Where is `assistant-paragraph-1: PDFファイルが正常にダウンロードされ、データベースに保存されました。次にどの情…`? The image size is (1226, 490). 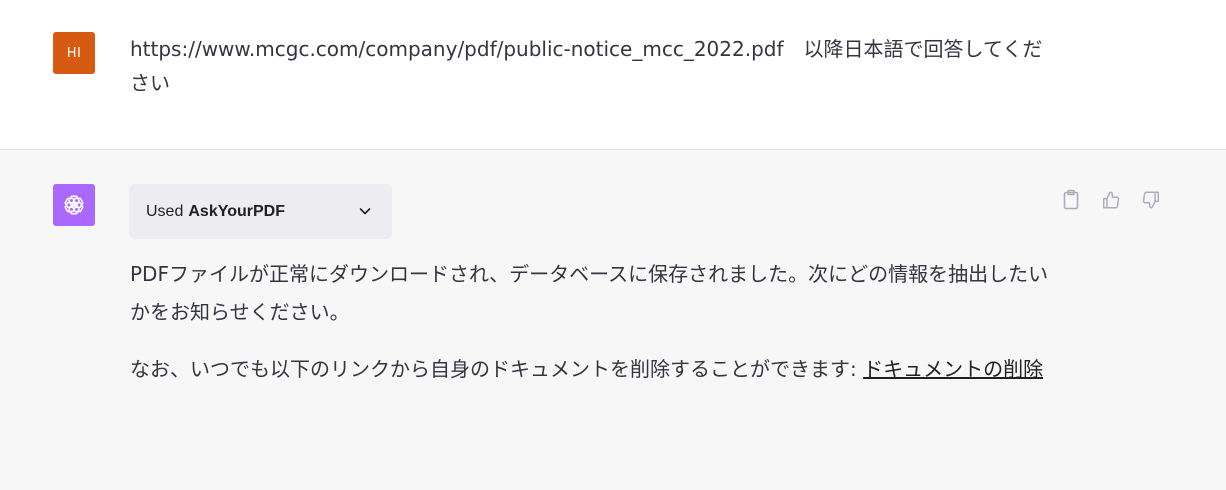 assistant-paragraph-1: PDFファイルが正常にダウンロードされ、データベースに保存されました。次にどの情… is located at coordinates (589, 293).